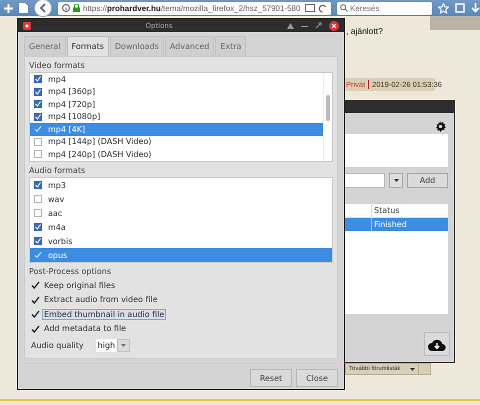 This screenshot has height=405, width=480. What do you see at coordinates (66, 8) in the screenshot?
I see `info-icon` at bounding box center [66, 8].